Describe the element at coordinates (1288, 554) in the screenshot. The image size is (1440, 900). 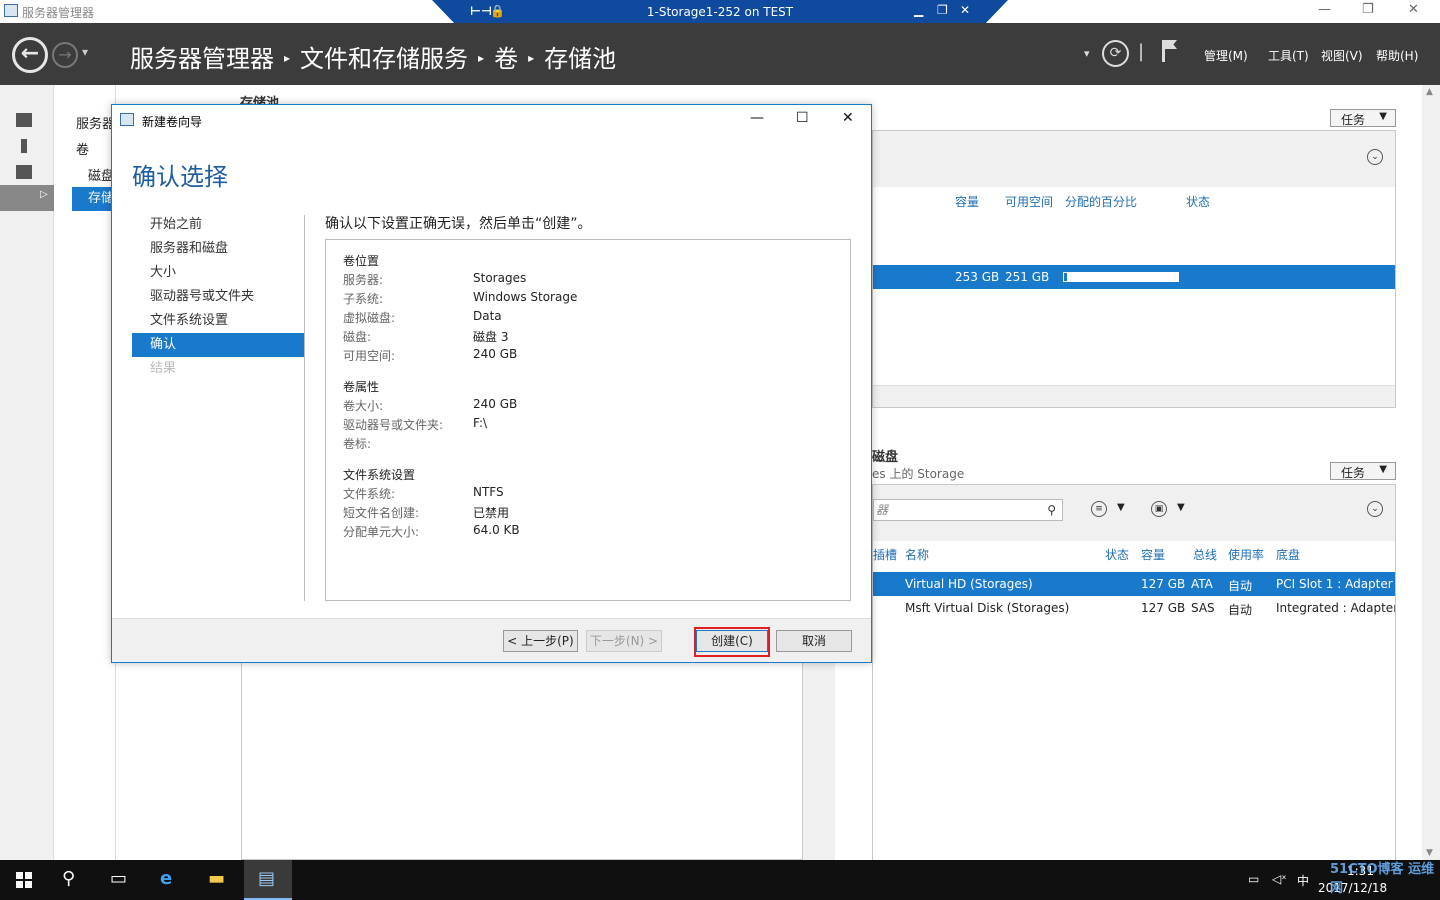
I see `column-header-chassis: 底盘` at that location.